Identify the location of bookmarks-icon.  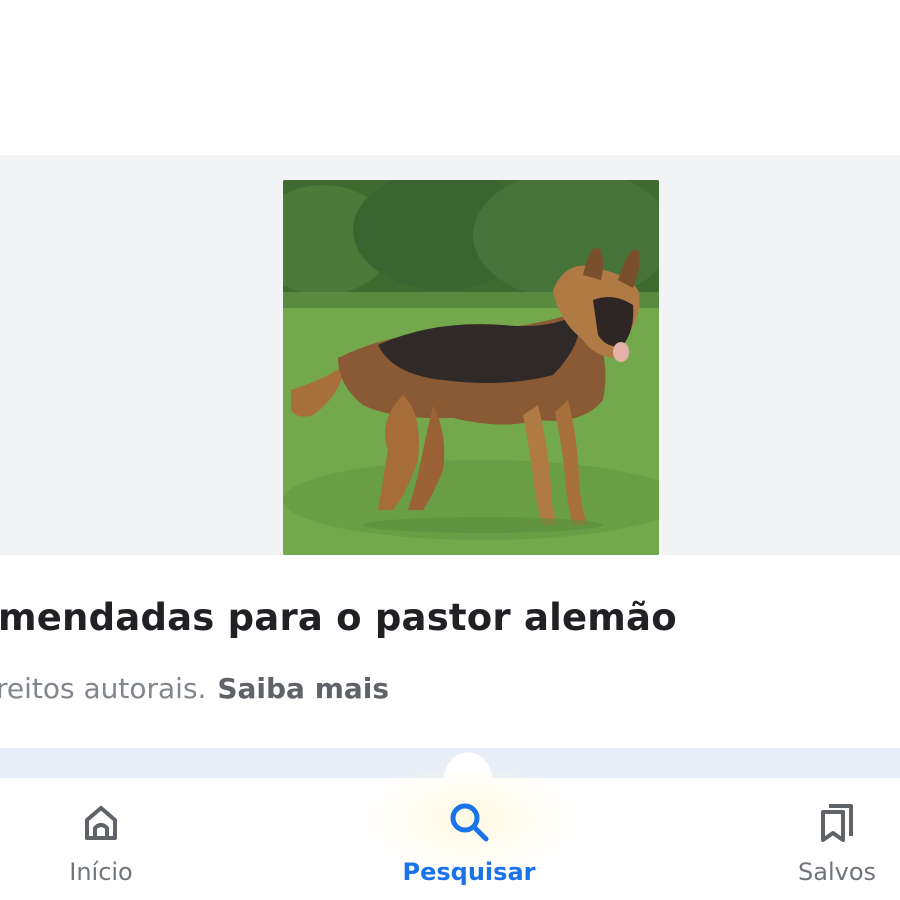
(837, 823).